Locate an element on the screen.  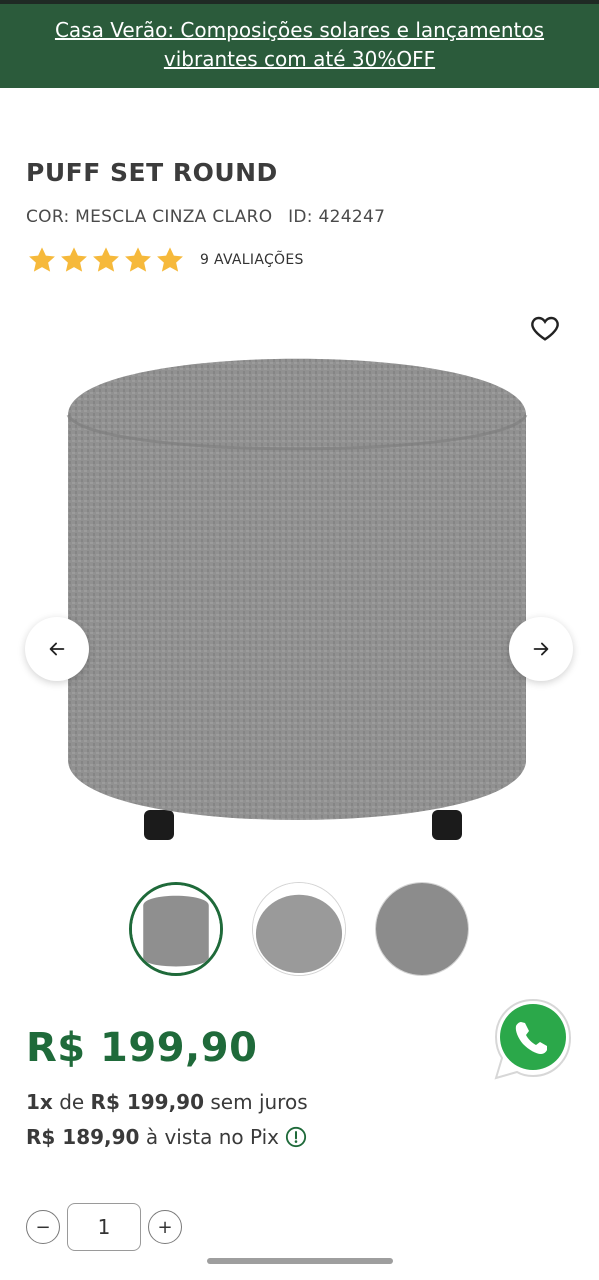
product-title: PUFF SET ROUND is located at coordinates (152, 172).